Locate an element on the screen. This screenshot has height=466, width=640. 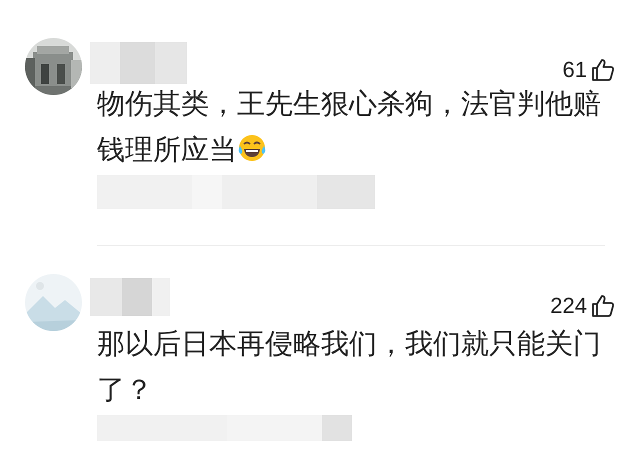
like-count: 61 is located at coordinates (574, 70).